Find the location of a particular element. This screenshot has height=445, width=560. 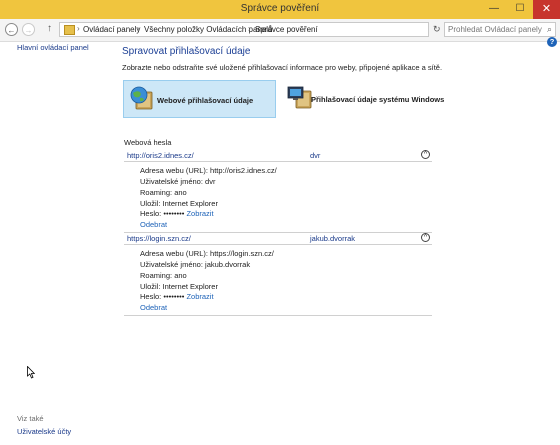

control-panel-folder-icon is located at coordinates (69, 30).